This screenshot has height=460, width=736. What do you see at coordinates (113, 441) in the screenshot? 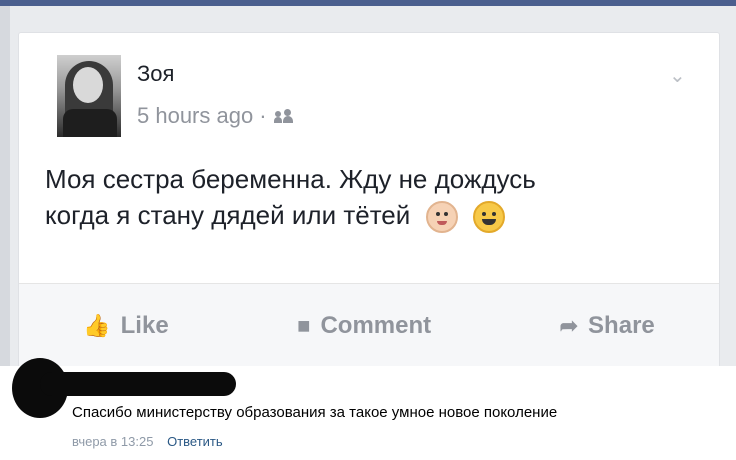
I see `comment-time: вчера в 13:25` at bounding box center [113, 441].